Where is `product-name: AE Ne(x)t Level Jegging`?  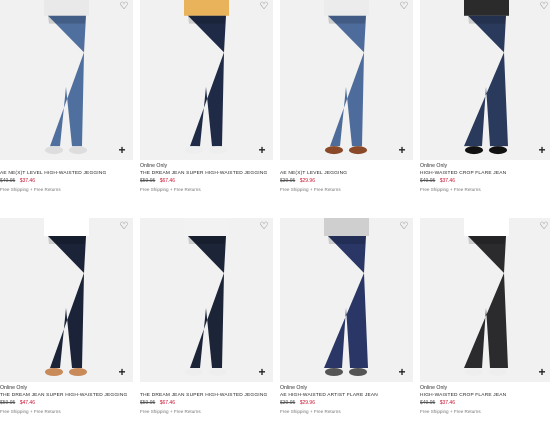 product-name: AE Ne(x)t Level Jegging is located at coordinates (346, 173).